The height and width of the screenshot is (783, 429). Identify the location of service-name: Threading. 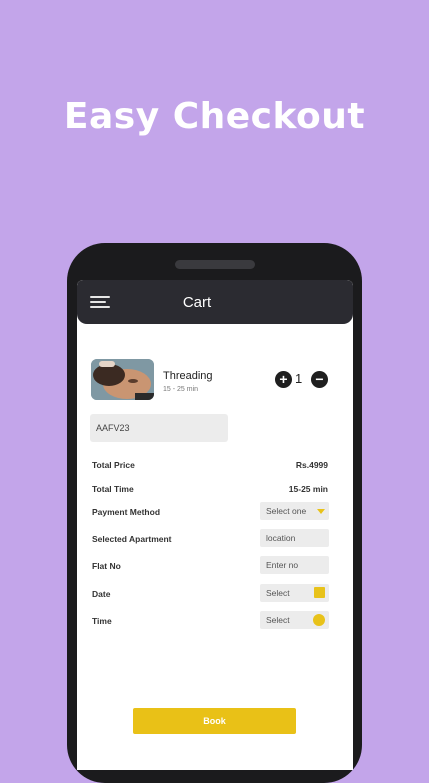
(188, 376).